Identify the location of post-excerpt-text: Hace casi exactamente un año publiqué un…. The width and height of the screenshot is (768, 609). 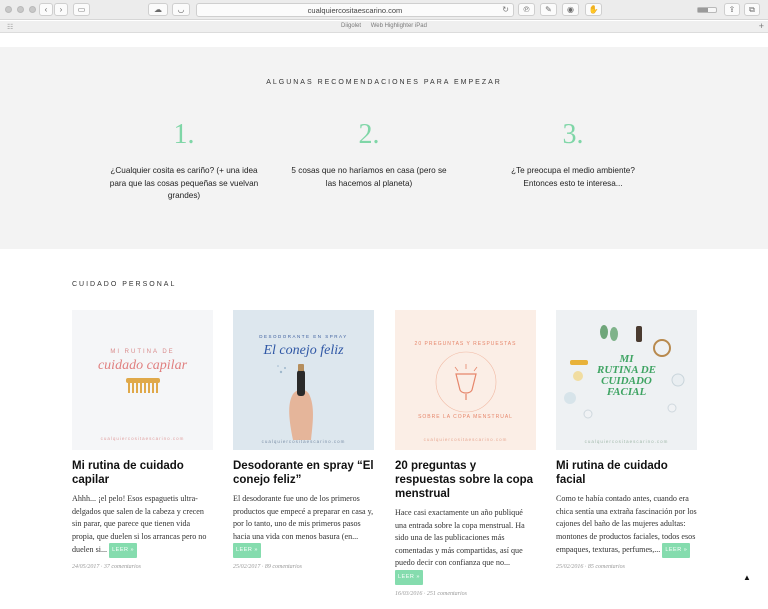
(460, 538).